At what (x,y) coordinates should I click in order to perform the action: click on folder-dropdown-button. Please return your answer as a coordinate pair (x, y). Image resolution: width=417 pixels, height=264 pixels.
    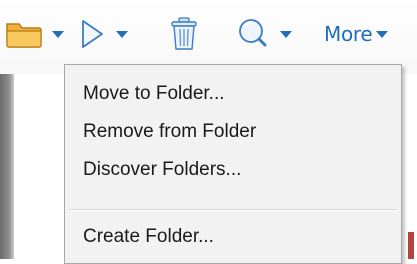
    Looking at the image, I should click on (34, 34).